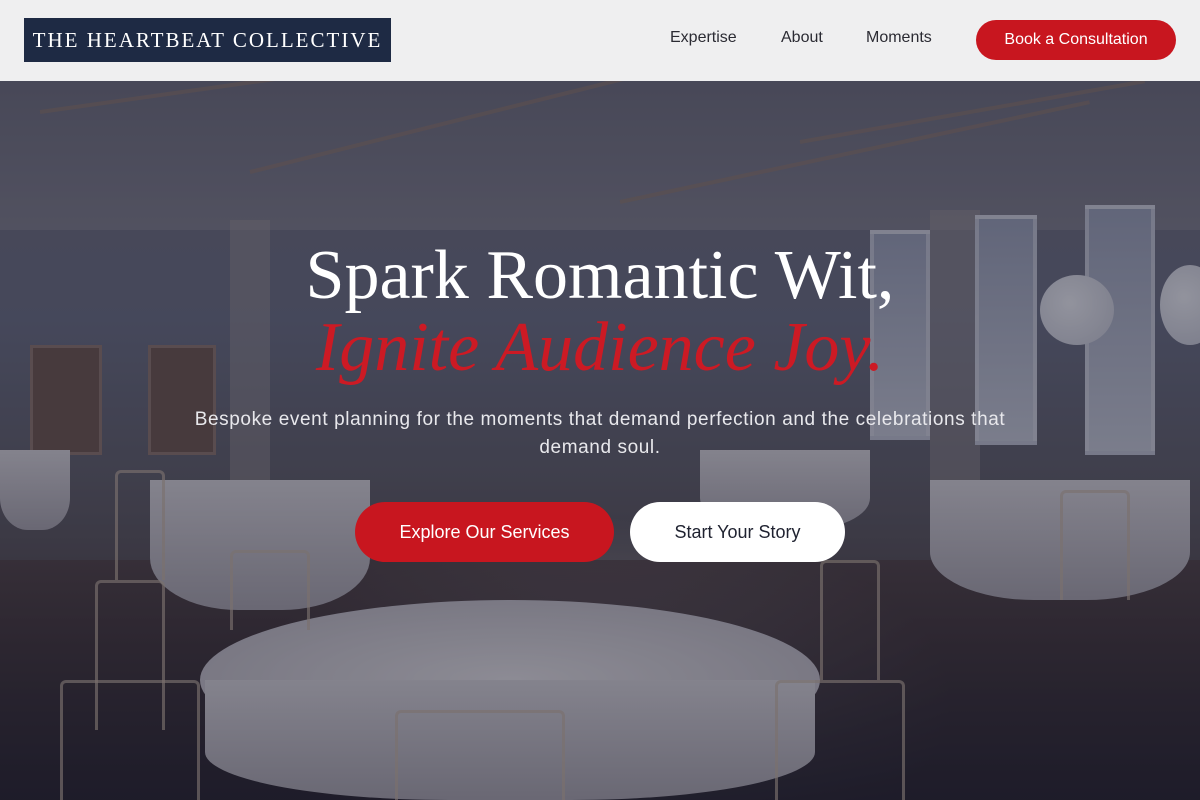 The width and height of the screenshot is (1200, 800). Describe the element at coordinates (600, 347) in the screenshot. I see `hero-title-line2: Ignite Audience Joy.` at that location.